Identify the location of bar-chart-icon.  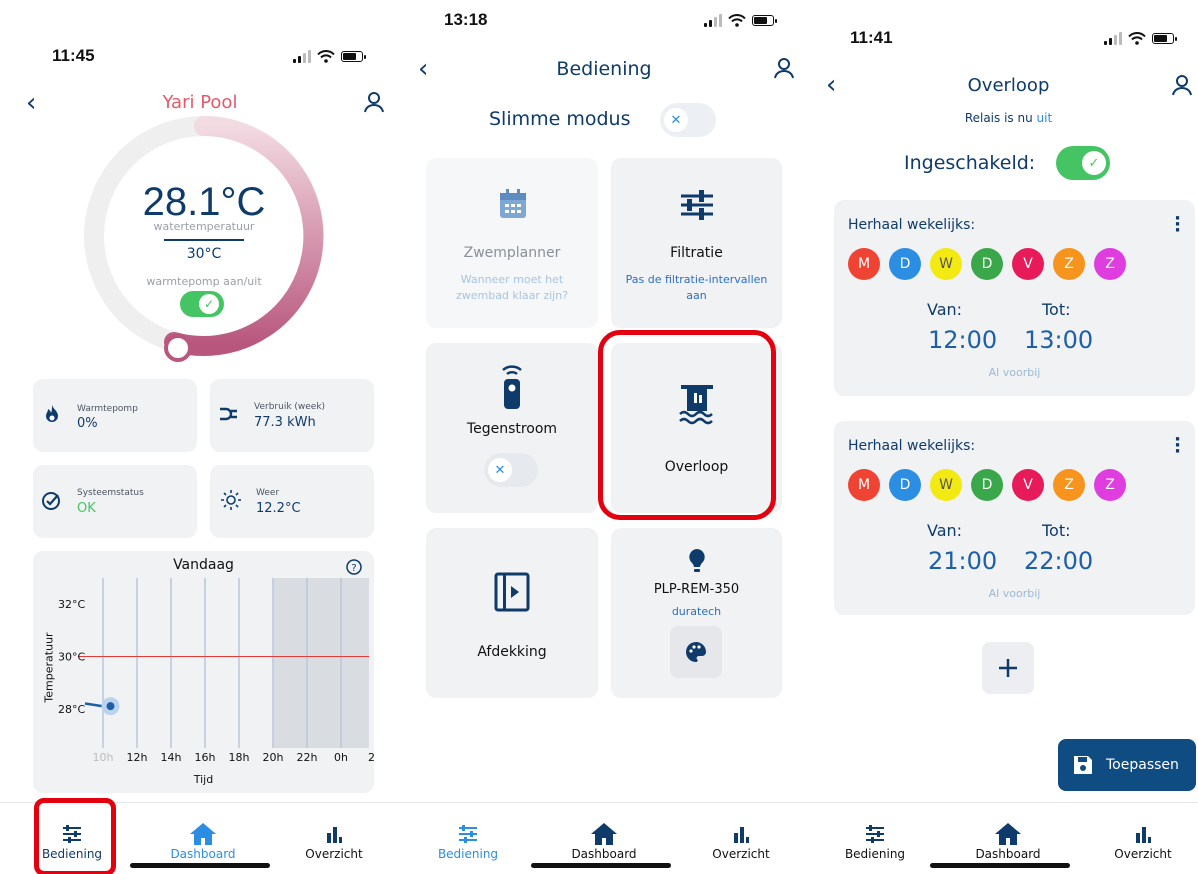
(741, 835).